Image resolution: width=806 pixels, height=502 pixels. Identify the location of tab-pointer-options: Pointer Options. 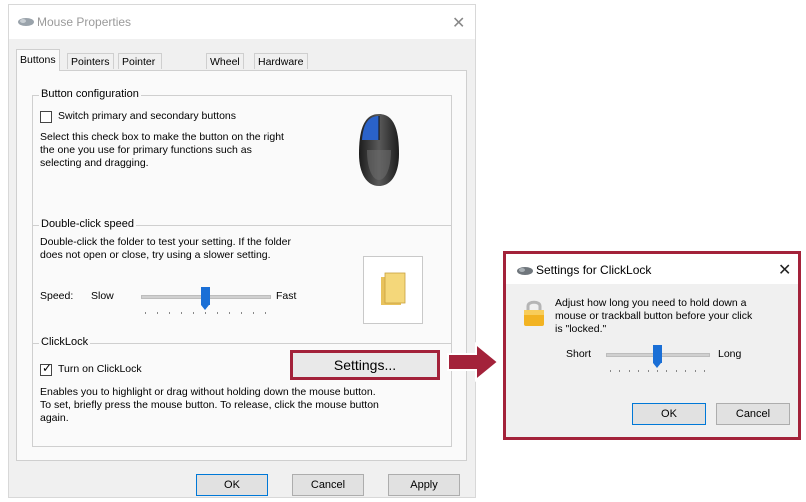
(140, 68).